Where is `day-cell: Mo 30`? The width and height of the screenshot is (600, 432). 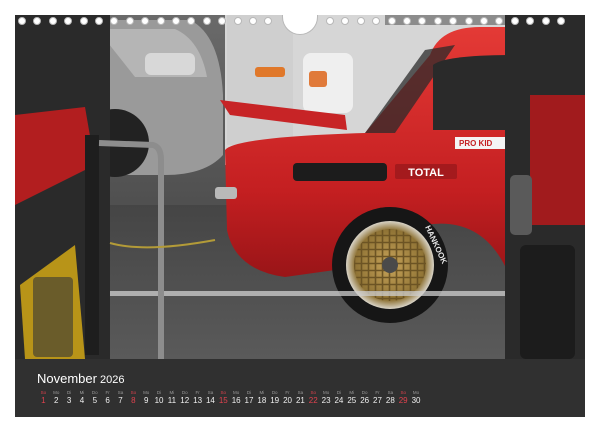
day-cell: Mo 30 is located at coordinates (416, 397).